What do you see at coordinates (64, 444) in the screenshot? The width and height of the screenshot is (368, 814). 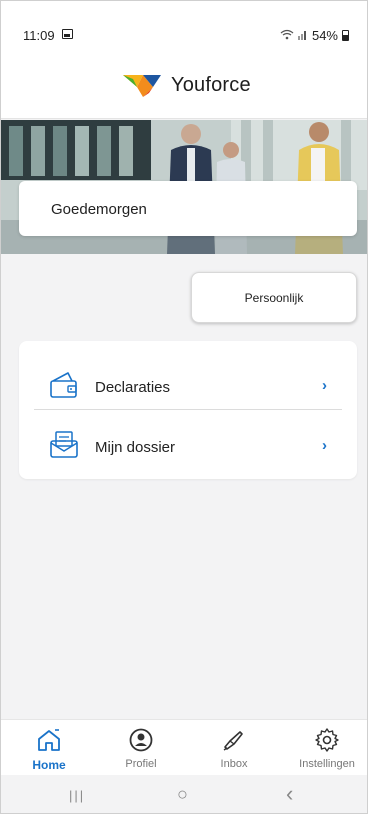 I see `dossier-icon` at bounding box center [64, 444].